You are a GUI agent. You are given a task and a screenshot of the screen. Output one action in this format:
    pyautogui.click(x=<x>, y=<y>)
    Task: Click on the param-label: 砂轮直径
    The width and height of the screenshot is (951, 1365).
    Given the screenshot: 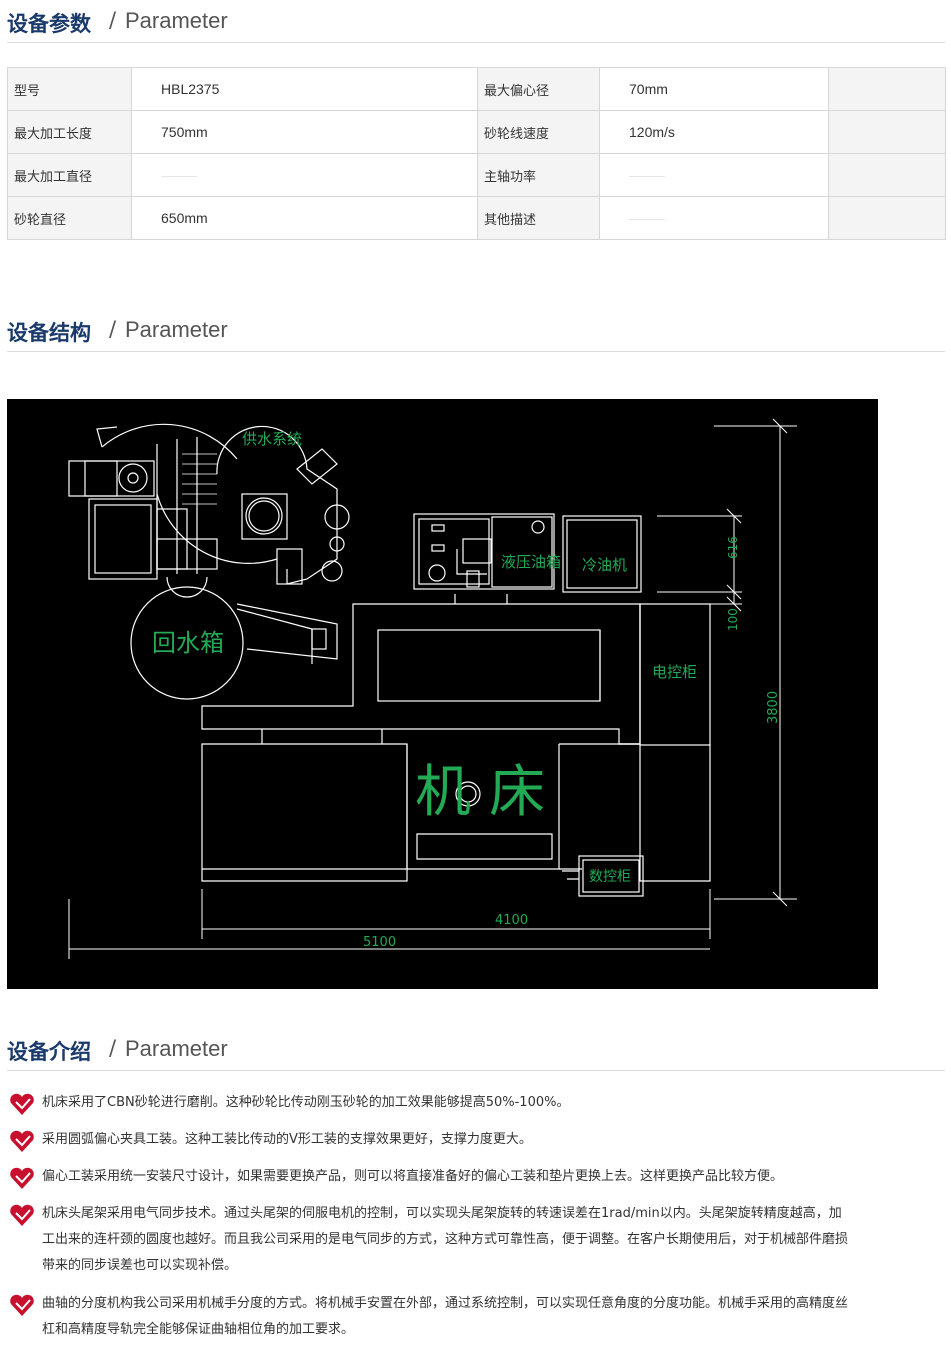 What is the action you would take?
    pyautogui.click(x=69, y=218)
    